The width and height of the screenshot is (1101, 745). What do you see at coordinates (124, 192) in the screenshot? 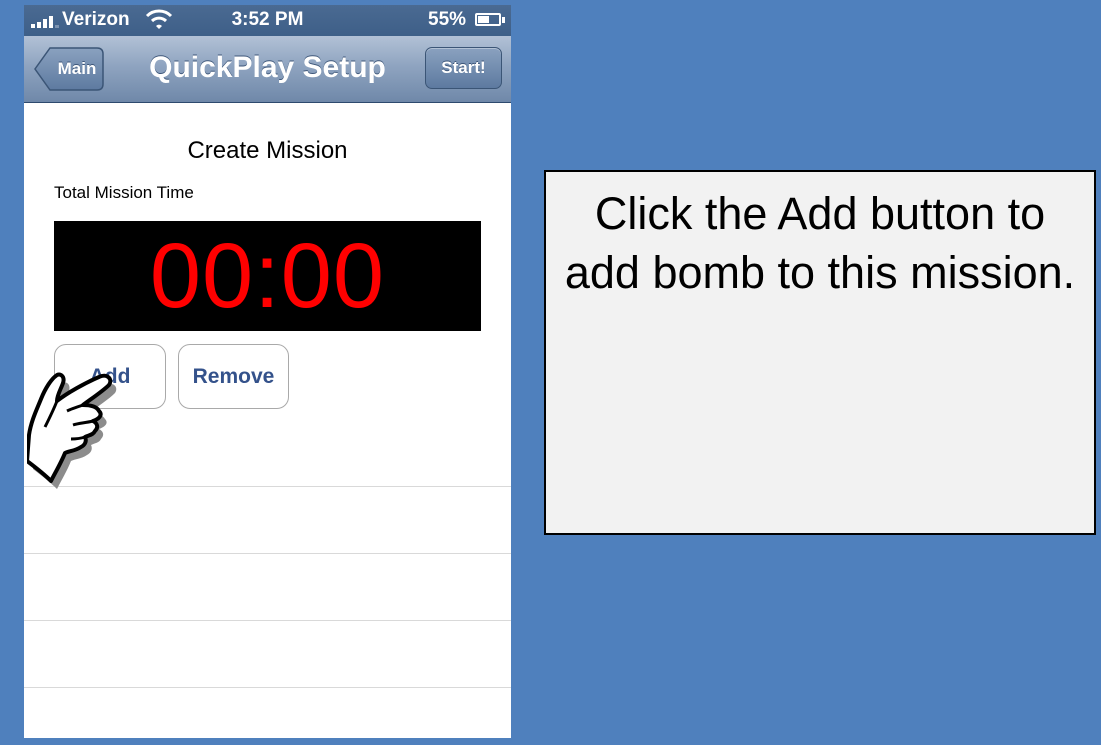
I see `mission-time-label: Total Mission Time` at bounding box center [124, 192].